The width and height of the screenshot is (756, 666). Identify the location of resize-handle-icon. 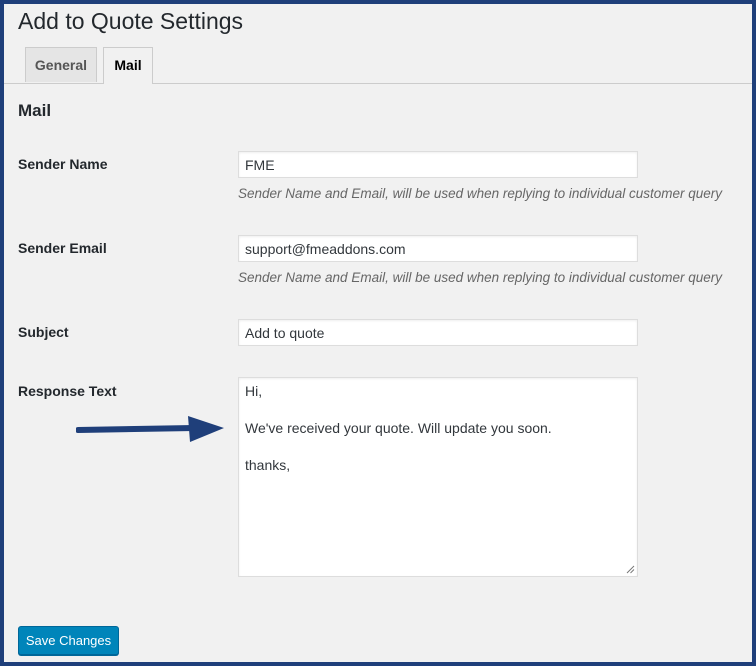
(630, 569).